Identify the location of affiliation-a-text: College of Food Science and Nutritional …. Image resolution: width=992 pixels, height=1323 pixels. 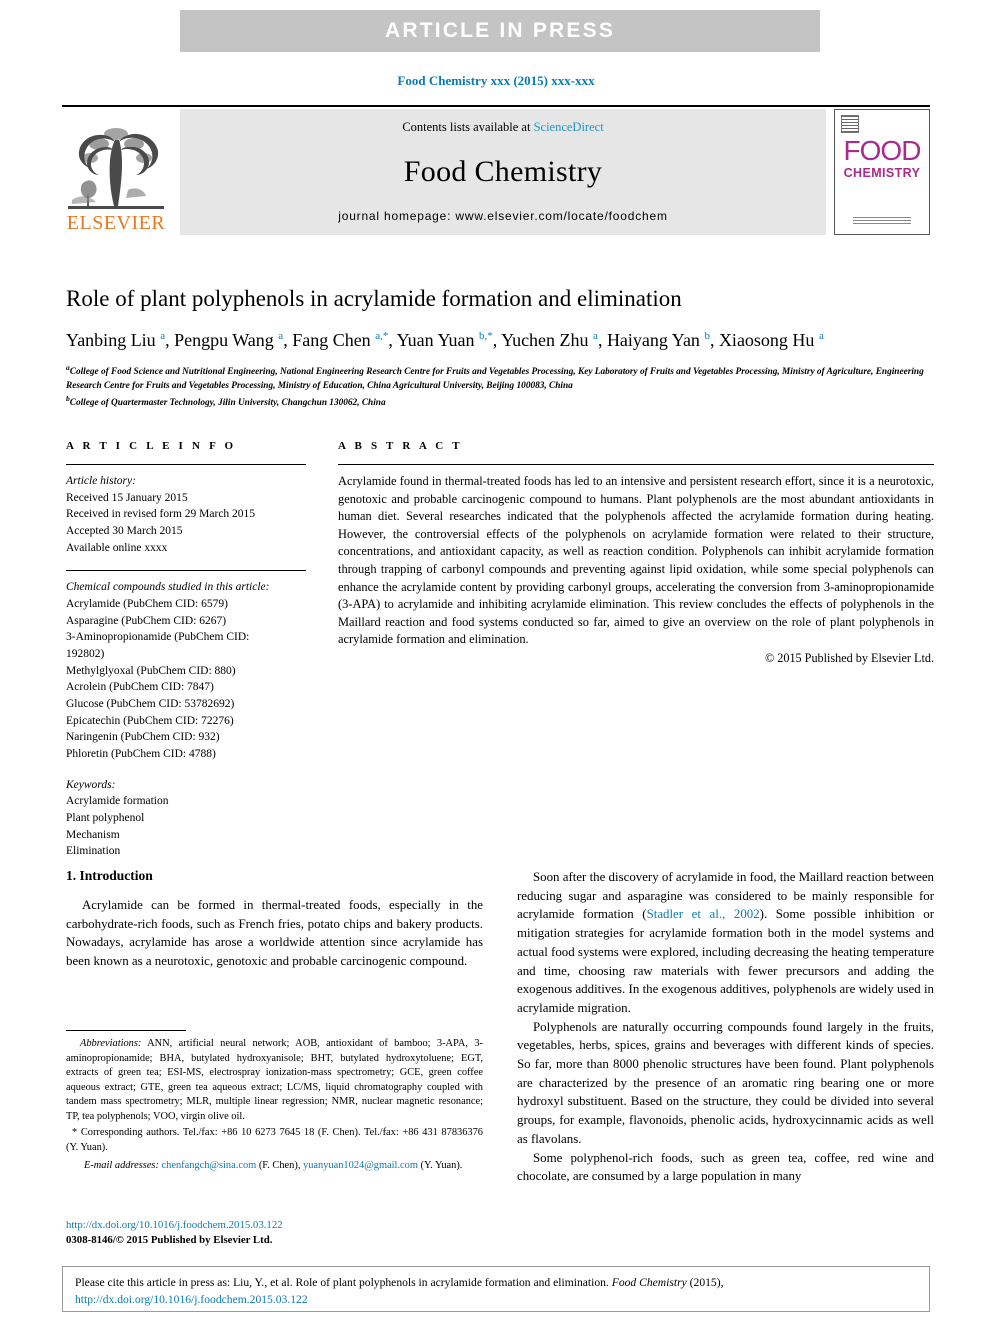
(495, 379).